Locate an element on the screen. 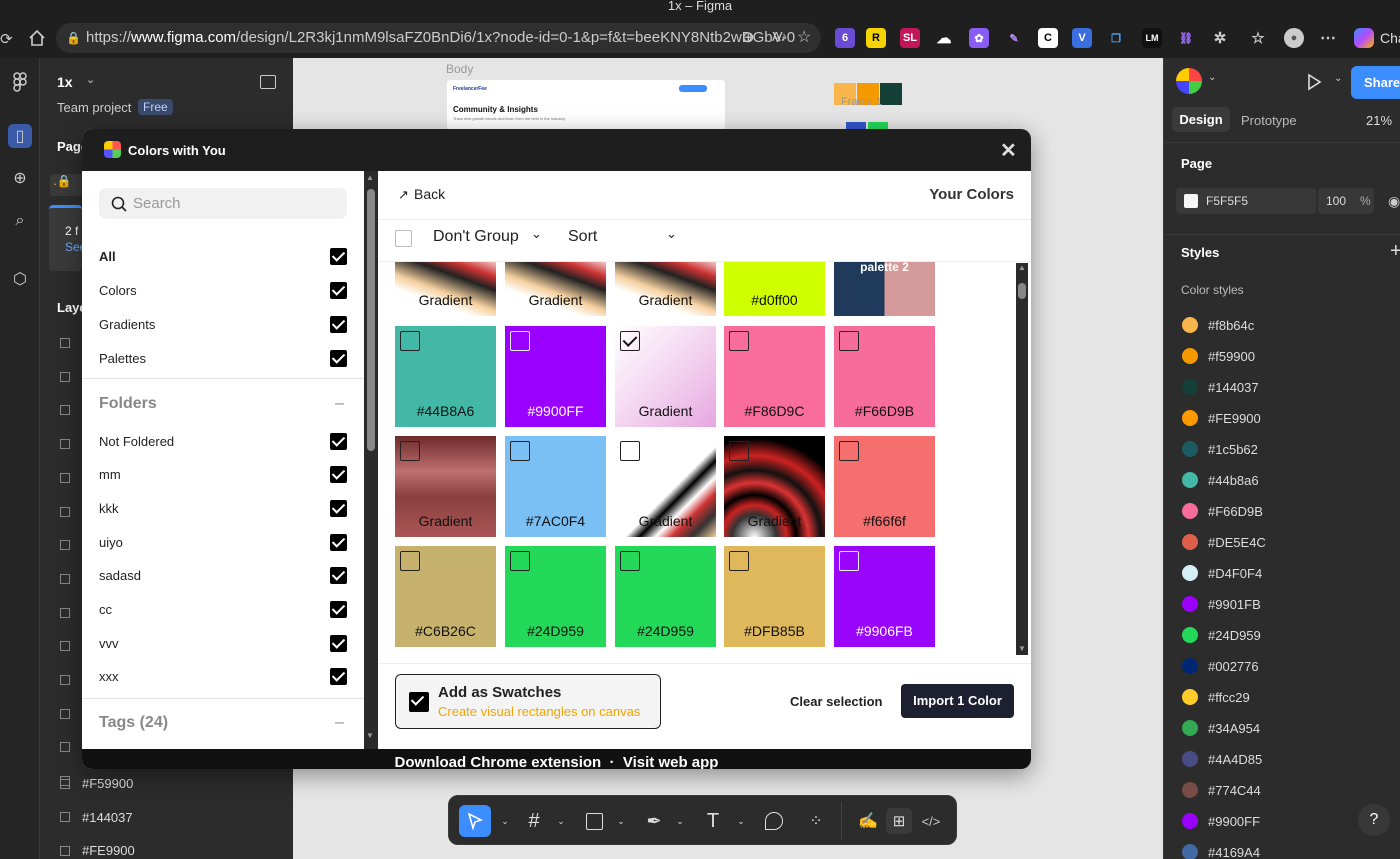 The width and height of the screenshot is (1400, 859). present-chevron-icon: ⌄ is located at coordinates (1338, 78).